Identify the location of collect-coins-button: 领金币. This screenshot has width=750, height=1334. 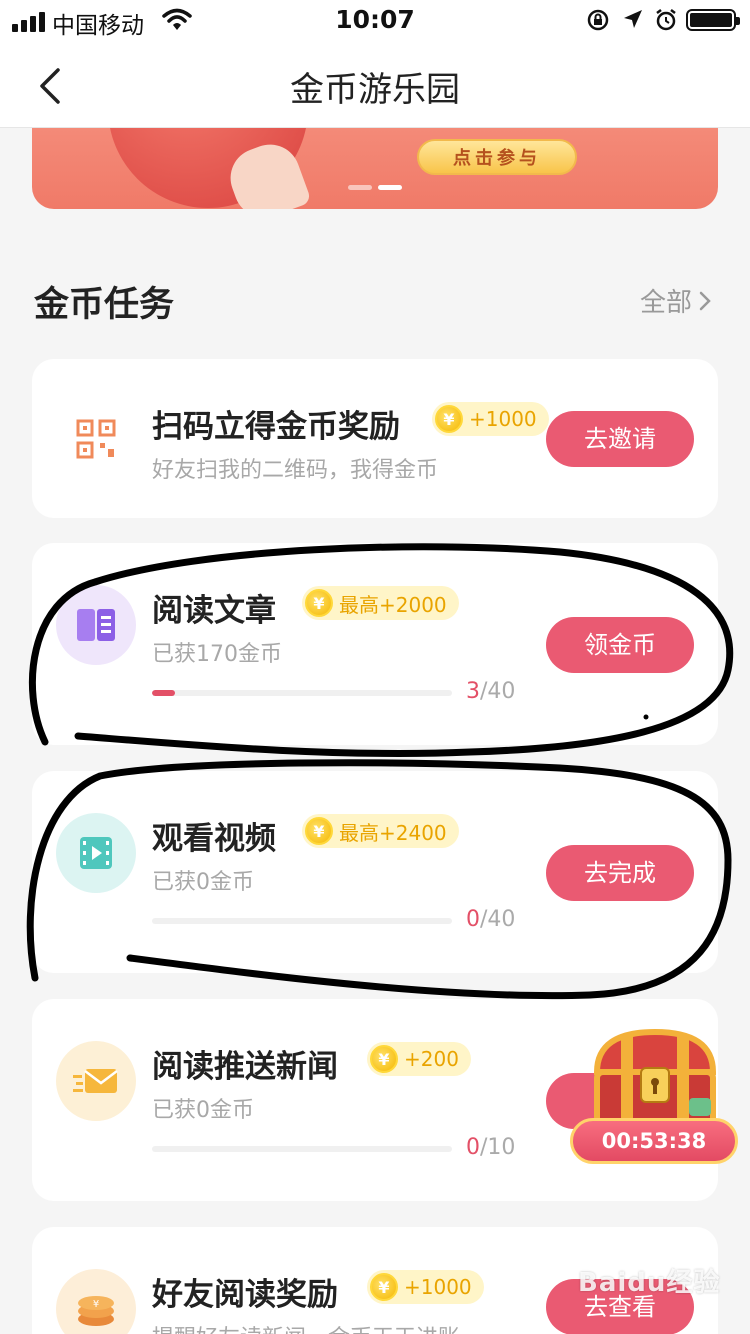
(620, 645).